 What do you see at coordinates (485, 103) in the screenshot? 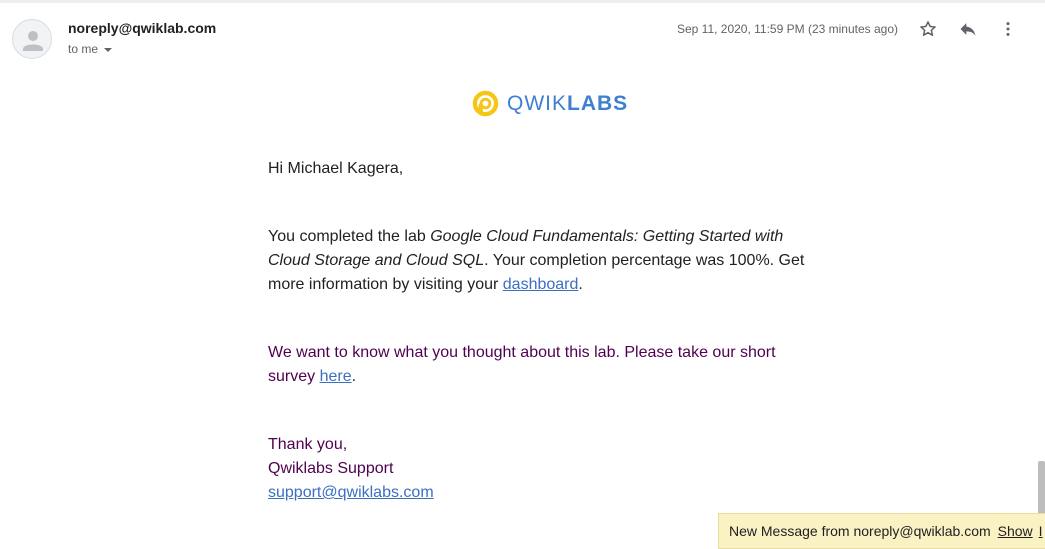
I see `qwiklabs-logo-icon` at bounding box center [485, 103].